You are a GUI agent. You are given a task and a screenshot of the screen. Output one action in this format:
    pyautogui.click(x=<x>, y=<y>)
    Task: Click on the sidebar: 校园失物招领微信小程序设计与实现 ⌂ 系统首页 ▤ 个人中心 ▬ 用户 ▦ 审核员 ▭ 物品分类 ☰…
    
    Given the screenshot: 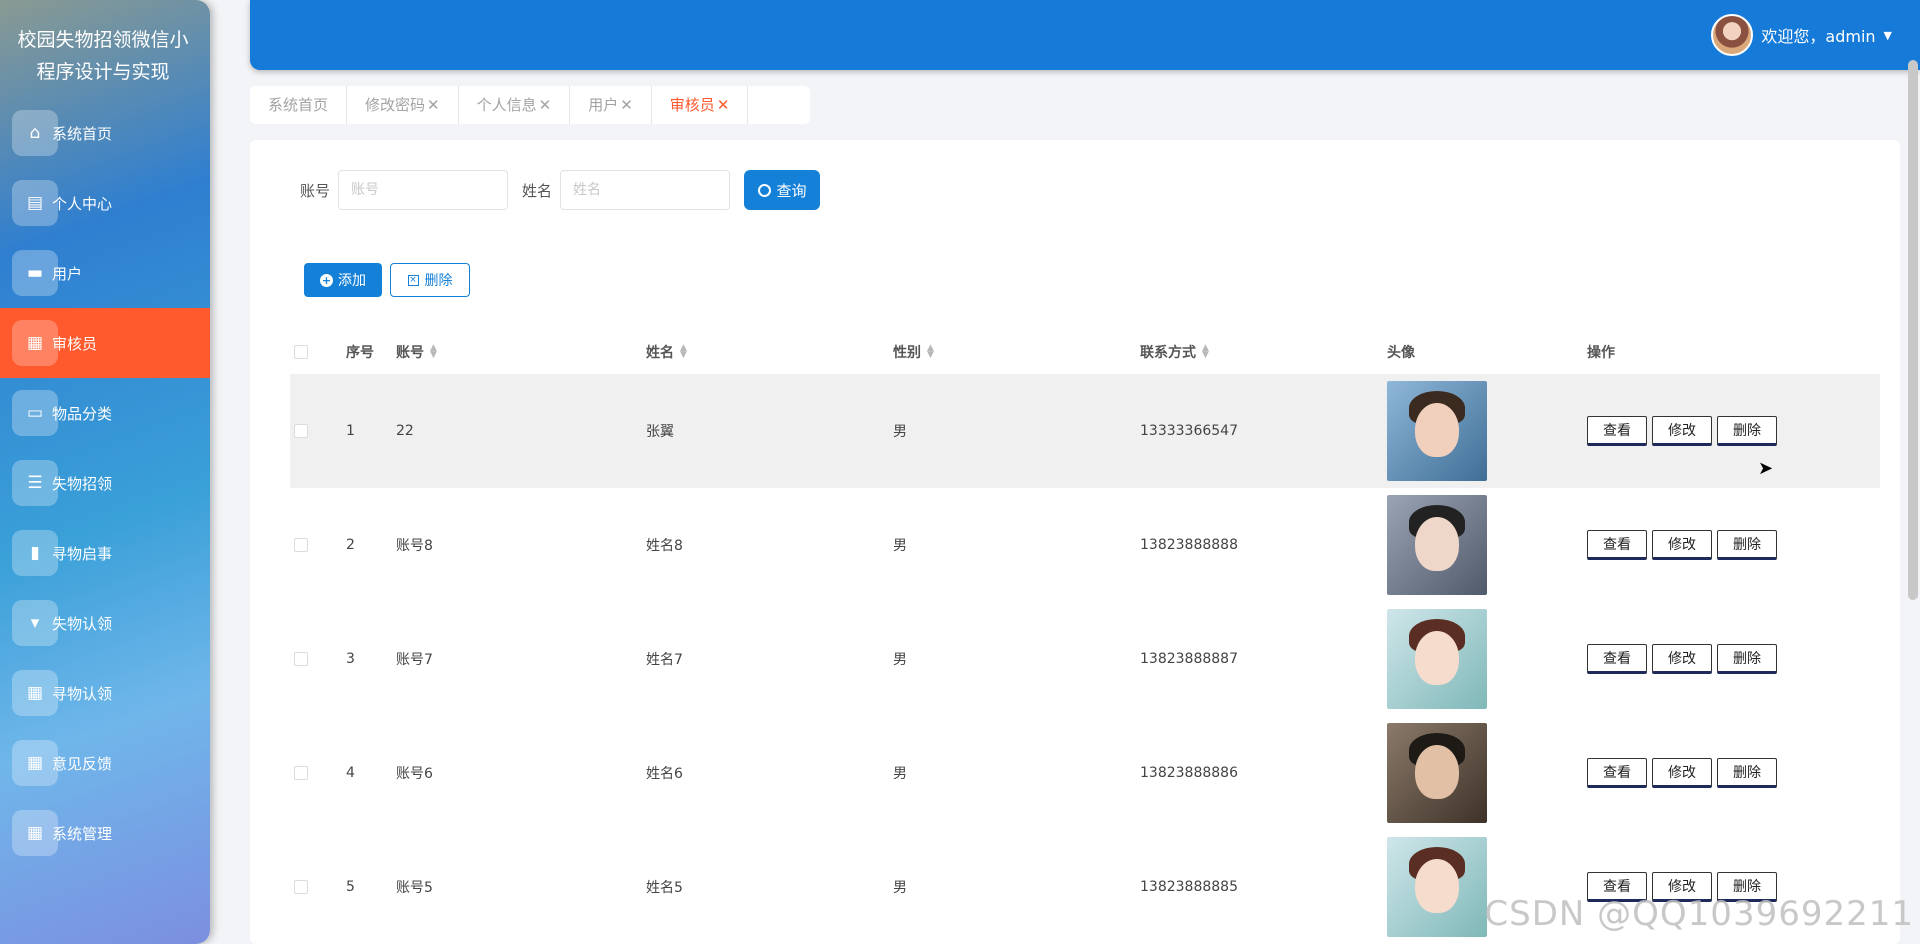 What is the action you would take?
    pyautogui.click(x=105, y=472)
    